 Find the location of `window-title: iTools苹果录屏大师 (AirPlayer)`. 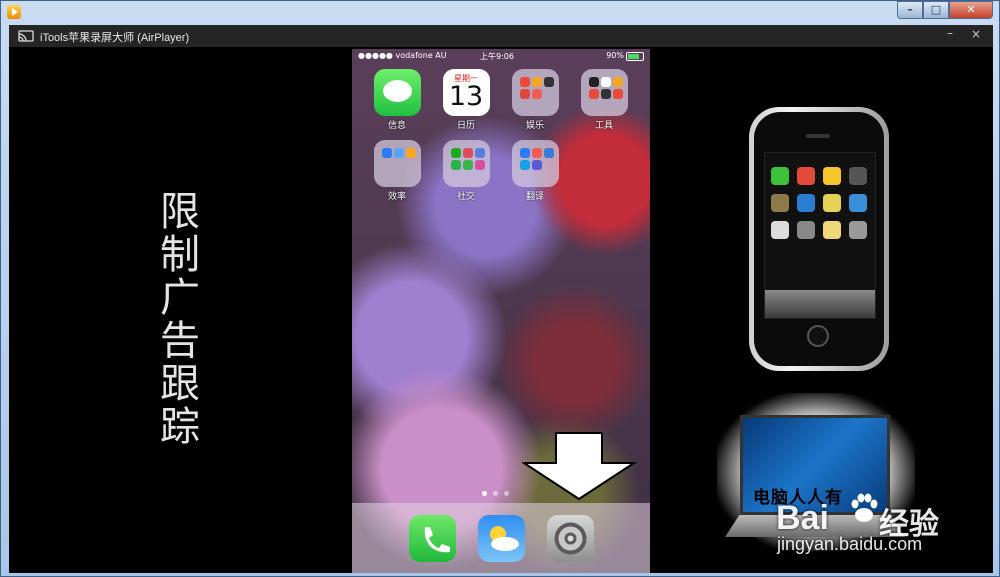

window-title: iTools苹果录屏大师 (AirPlayer) is located at coordinates (115, 38).